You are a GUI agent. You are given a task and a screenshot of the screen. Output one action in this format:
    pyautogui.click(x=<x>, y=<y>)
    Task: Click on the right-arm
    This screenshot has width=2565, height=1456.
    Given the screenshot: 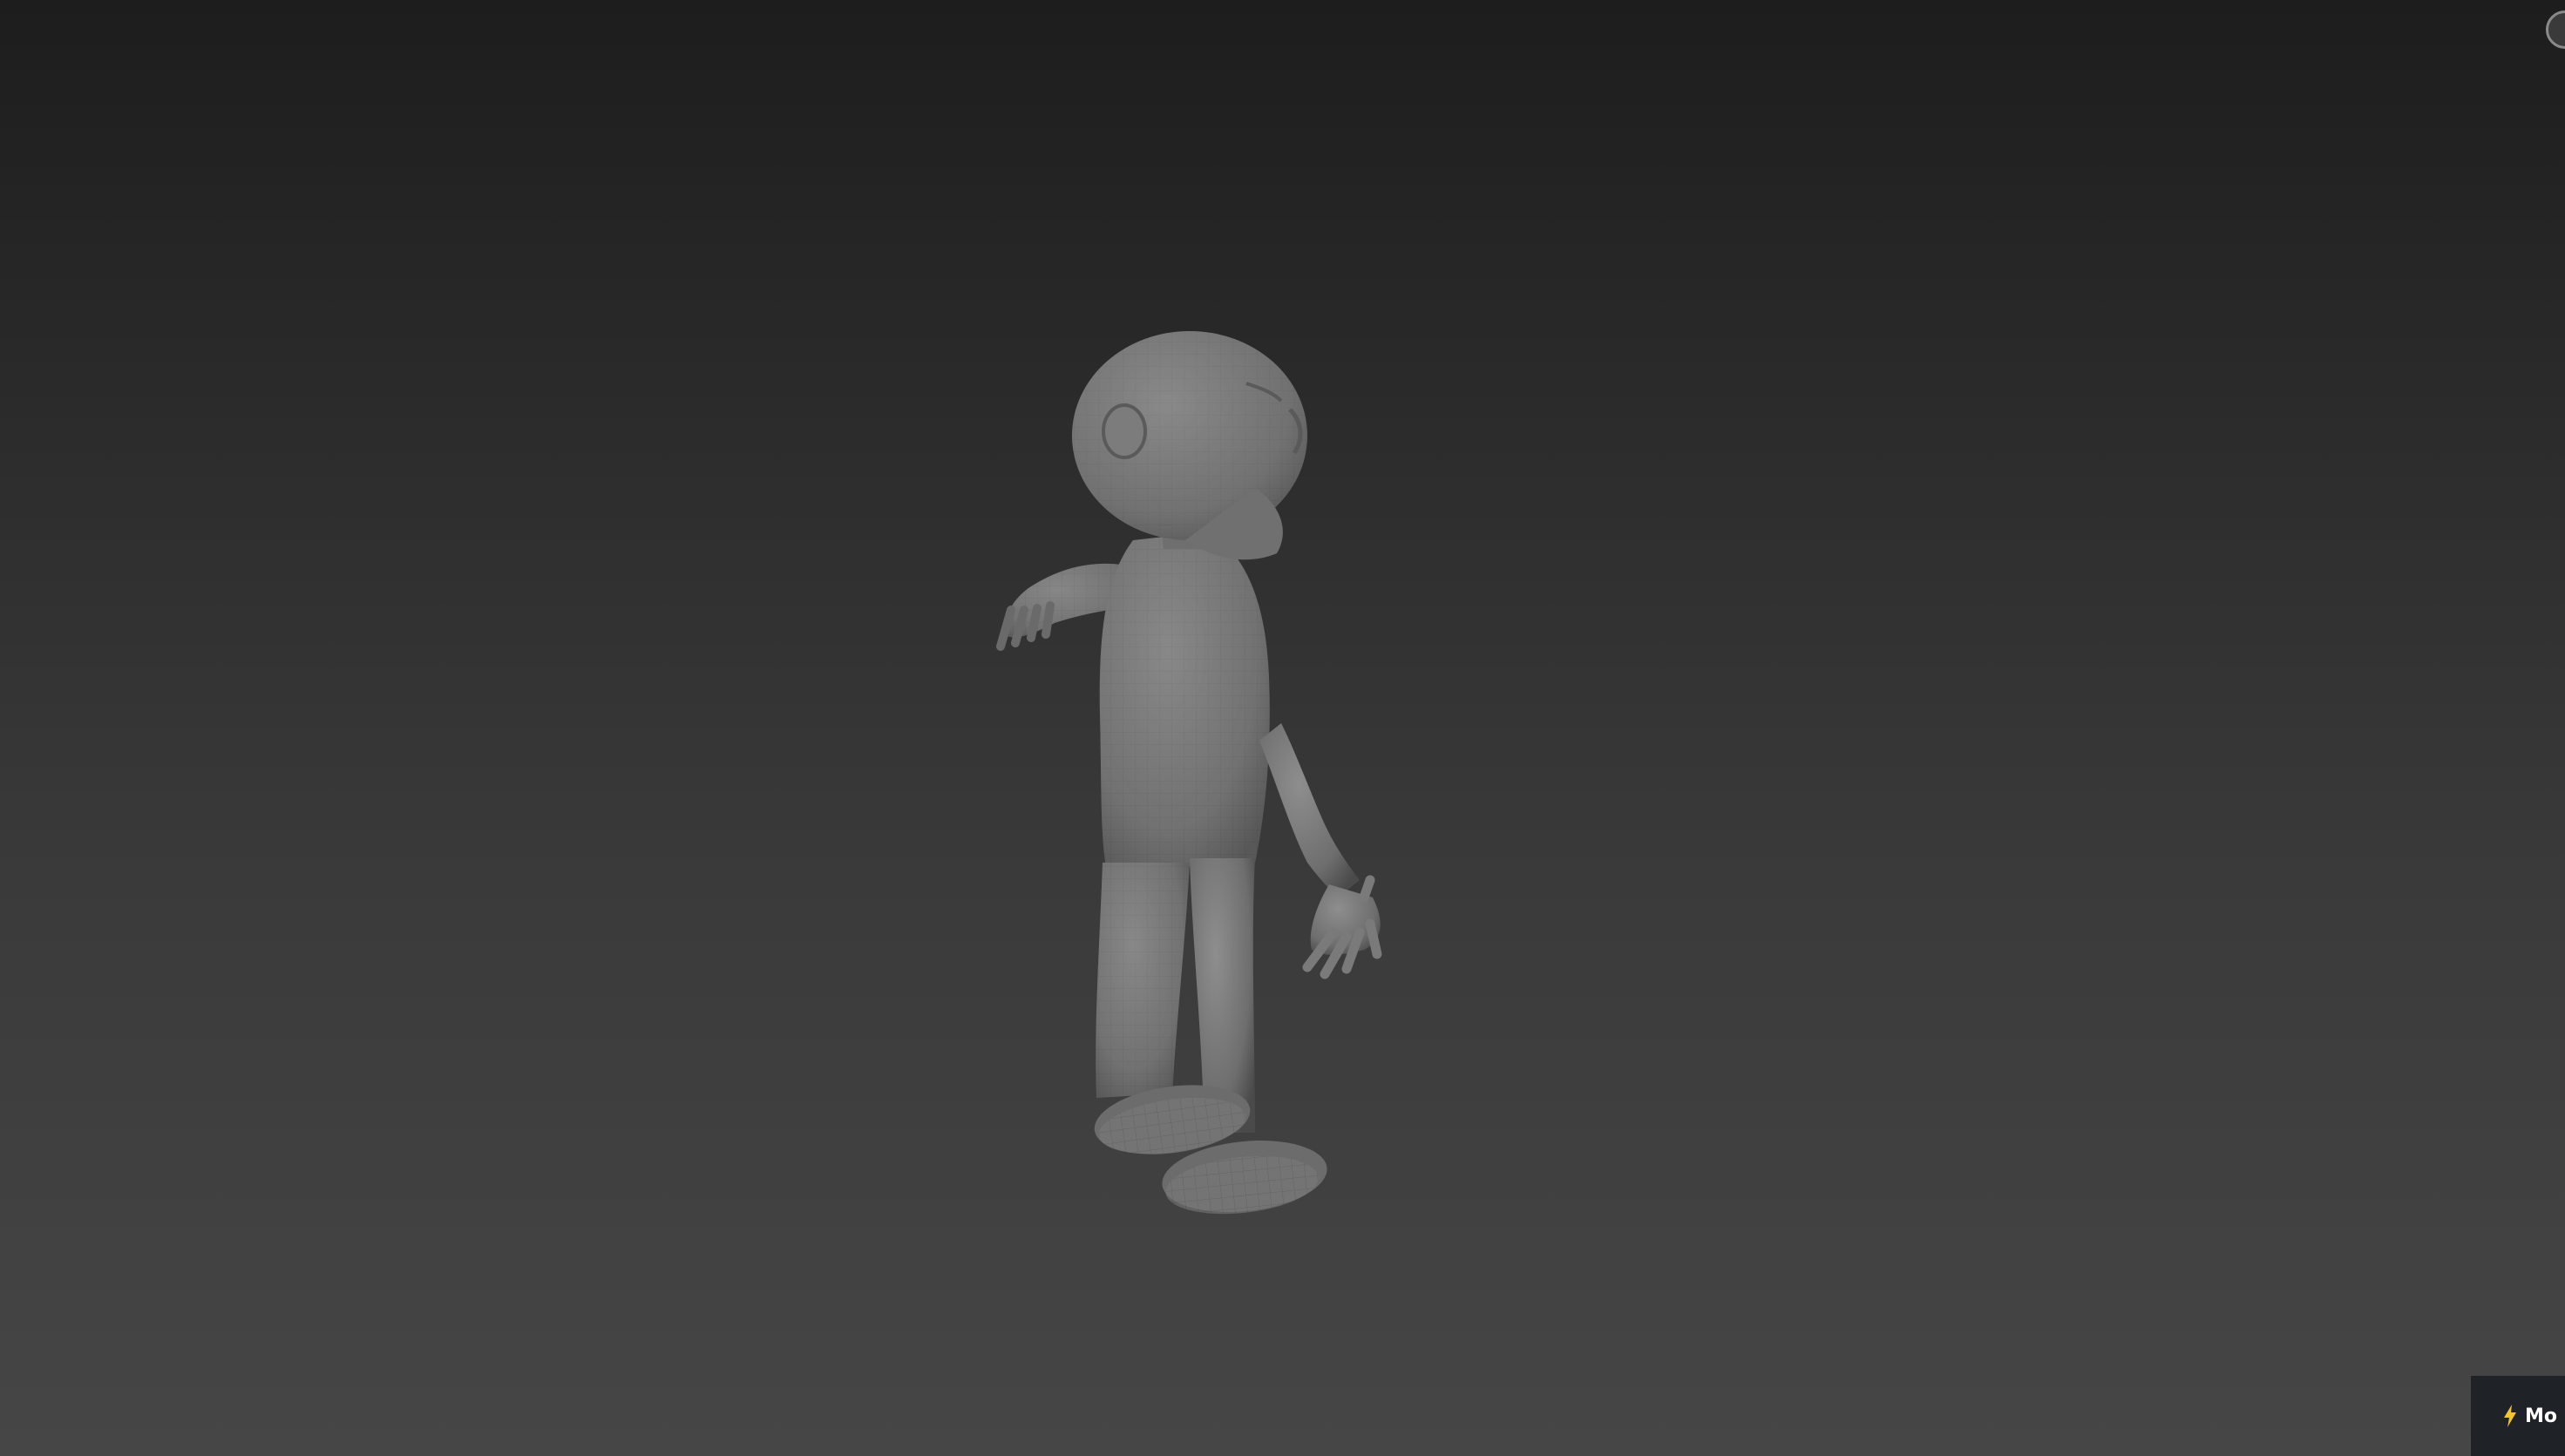 What is the action you would take?
    pyautogui.click(x=1320, y=851)
    